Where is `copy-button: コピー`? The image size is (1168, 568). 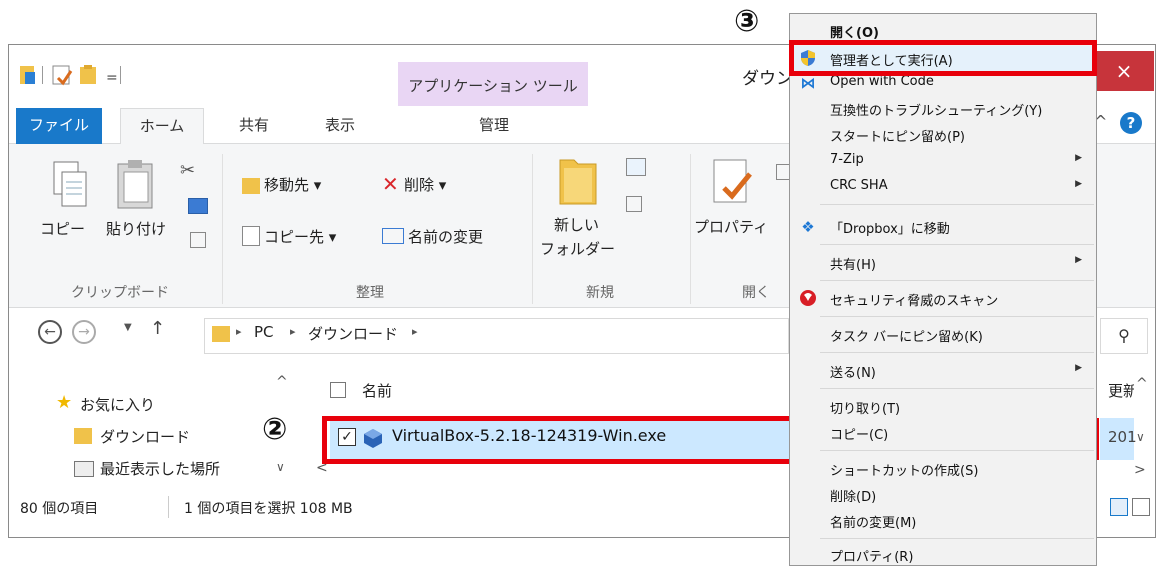 copy-button: コピー is located at coordinates (62, 228).